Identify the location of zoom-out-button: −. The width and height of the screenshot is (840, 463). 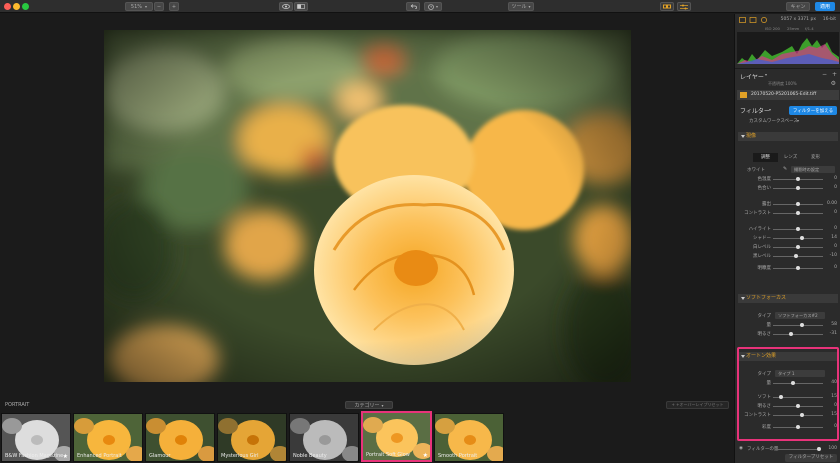
(159, 6).